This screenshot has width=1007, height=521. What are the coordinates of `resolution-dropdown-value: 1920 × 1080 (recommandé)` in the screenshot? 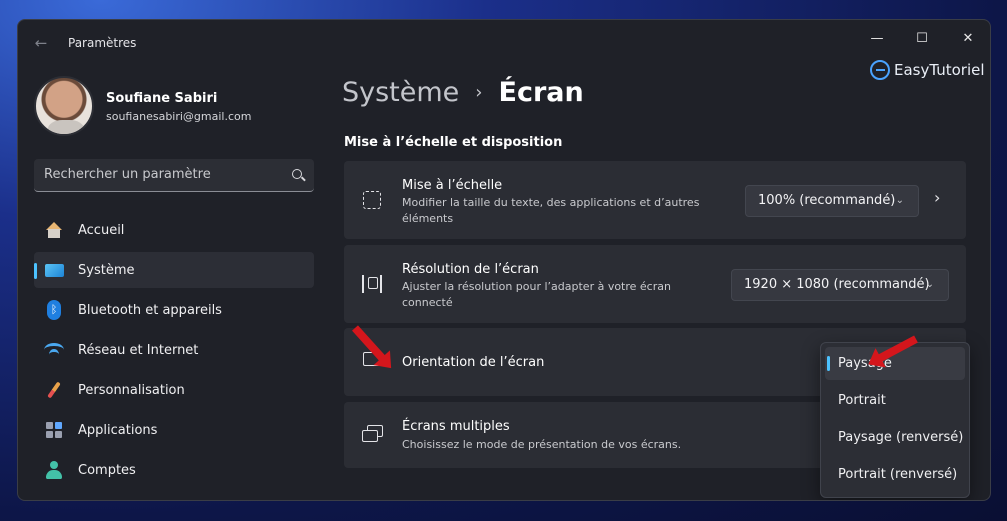 It's located at (837, 284).